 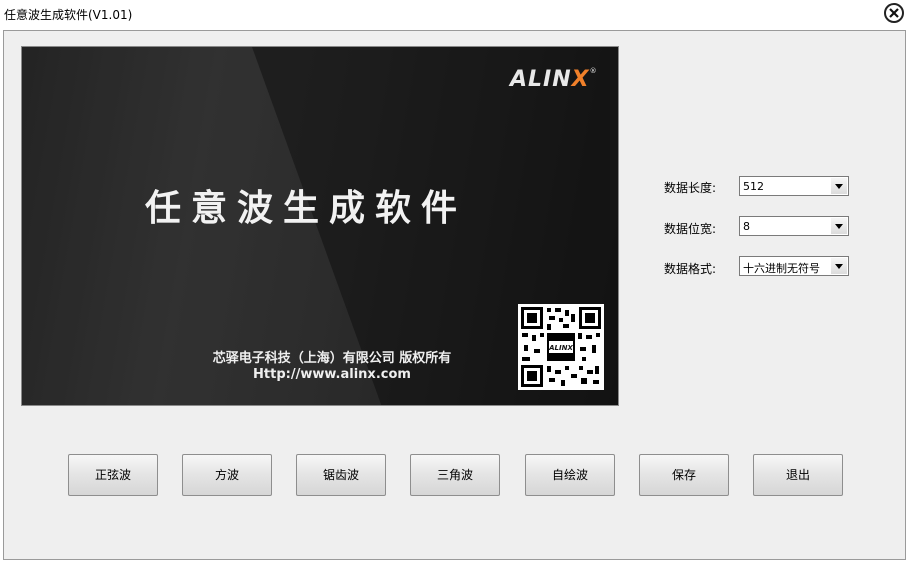 What do you see at coordinates (690, 269) in the screenshot?
I see `data-format-label: 数据格式:` at bounding box center [690, 269].